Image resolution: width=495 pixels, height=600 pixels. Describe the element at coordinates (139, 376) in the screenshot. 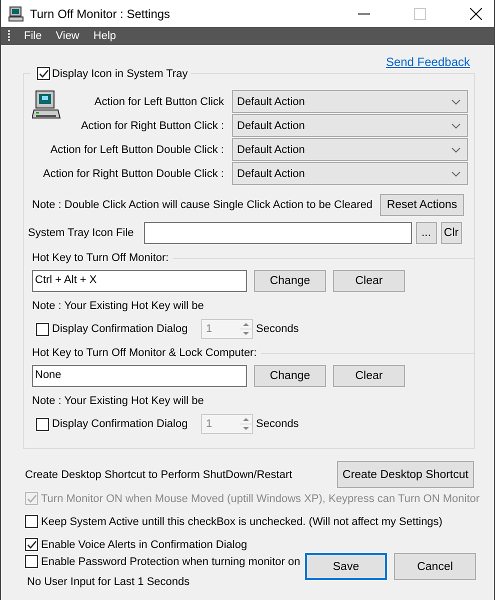

I see `hotkey-field: None` at that location.